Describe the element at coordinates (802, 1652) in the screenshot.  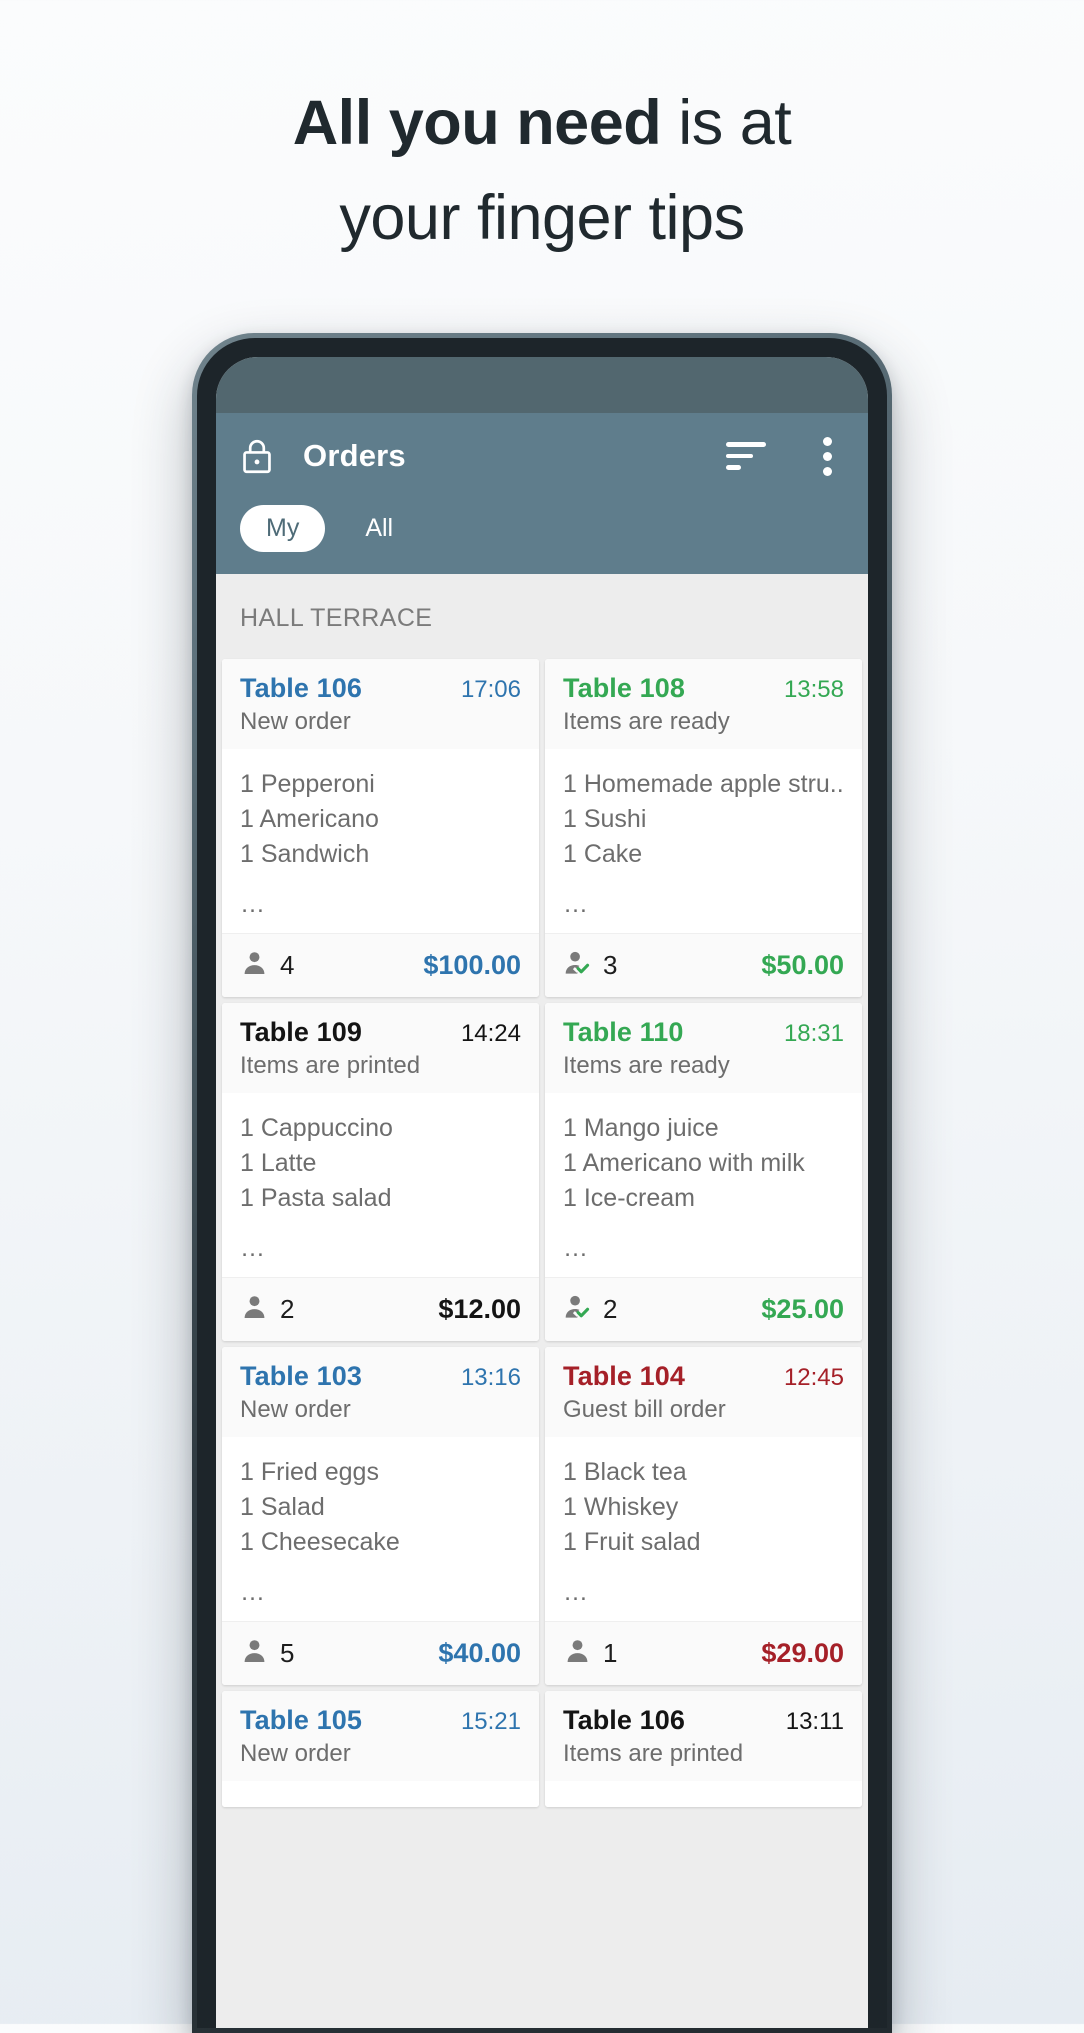
I see `order-total: $29.00` at that location.